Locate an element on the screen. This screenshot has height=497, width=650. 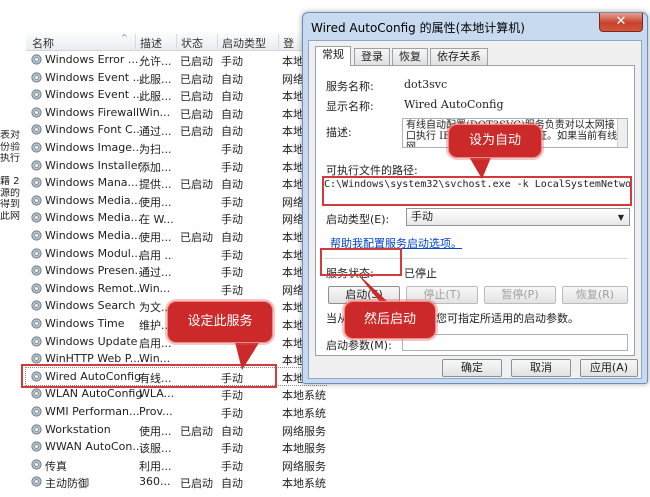
table-row: Windows Error ... 允许... 已启动 手动 本地 is located at coordinates (176, 60).